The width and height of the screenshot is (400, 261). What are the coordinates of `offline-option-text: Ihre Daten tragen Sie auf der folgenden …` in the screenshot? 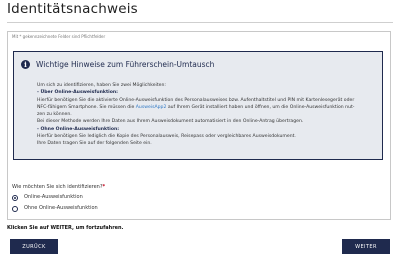 It's located at (94, 144).